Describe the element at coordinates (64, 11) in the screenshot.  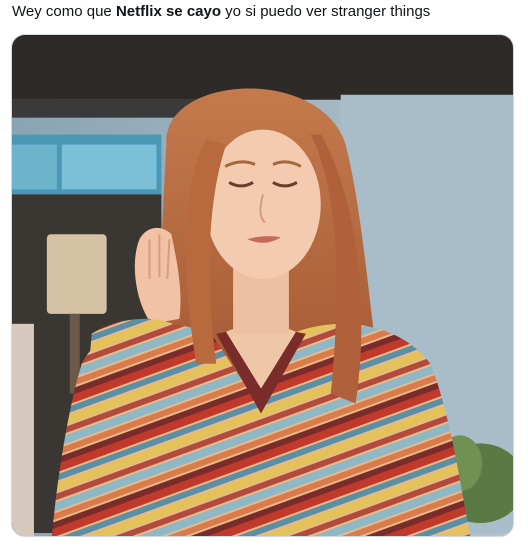
I see `tweet-text-prefix: Wey como que` at that location.